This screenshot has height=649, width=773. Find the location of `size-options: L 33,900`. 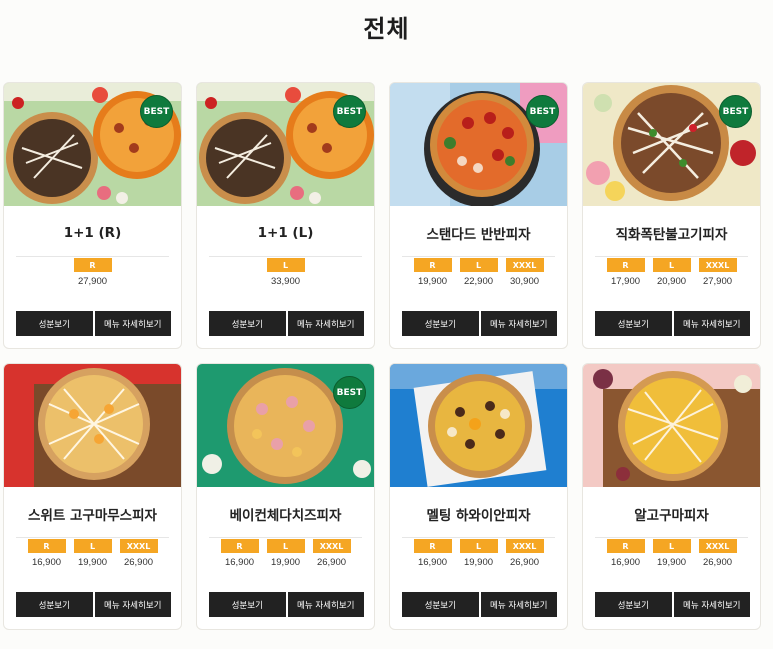

size-options: L 33,900 is located at coordinates (285, 272).